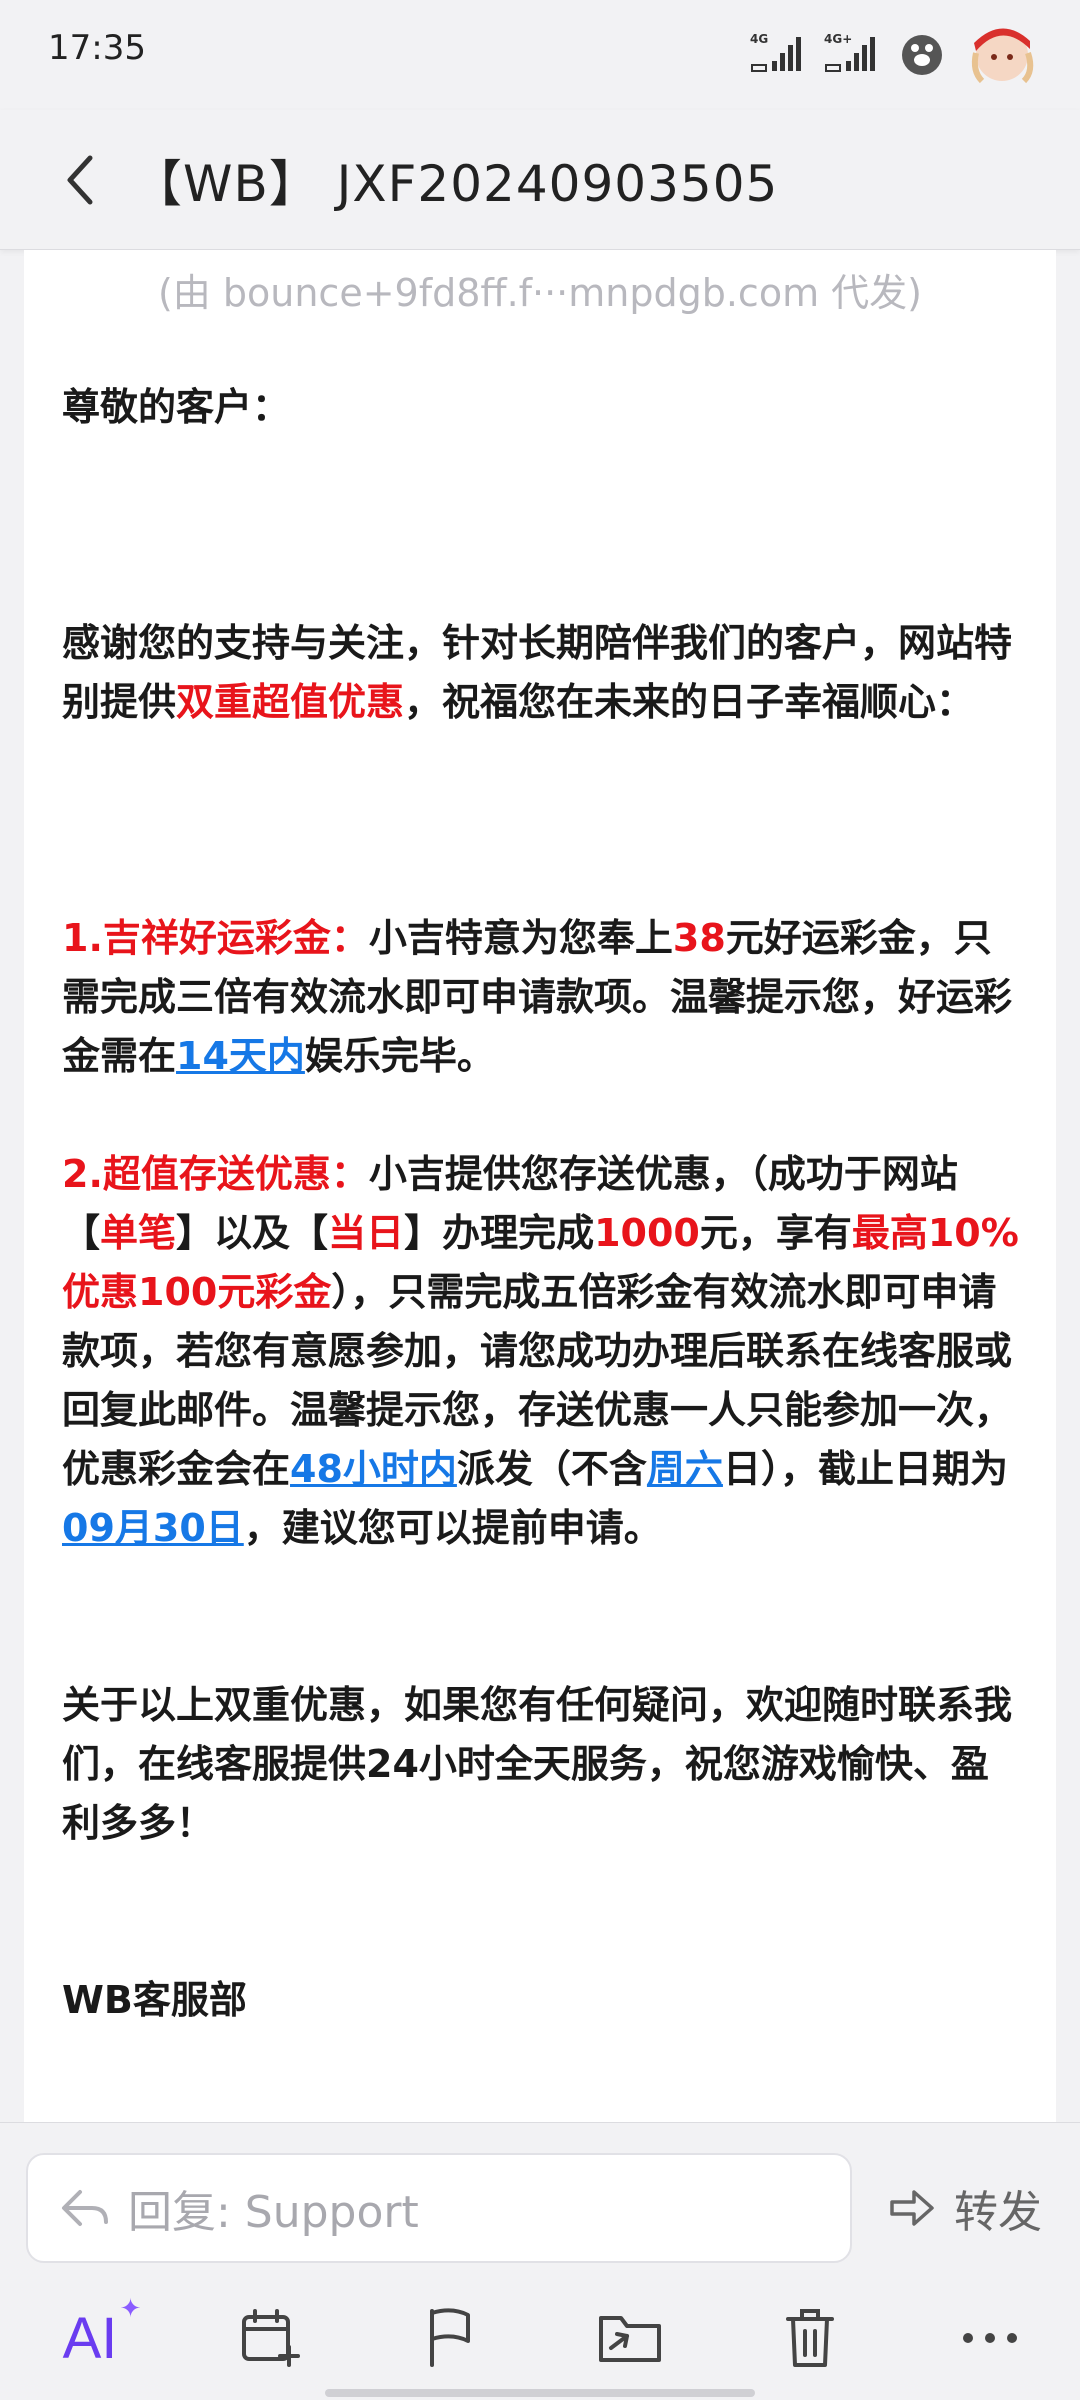 Image resolution: width=1080 pixels, height=2400 pixels. What do you see at coordinates (240, 1056) in the screenshot?
I see `deadline-14-days-link: 14天内` at bounding box center [240, 1056].